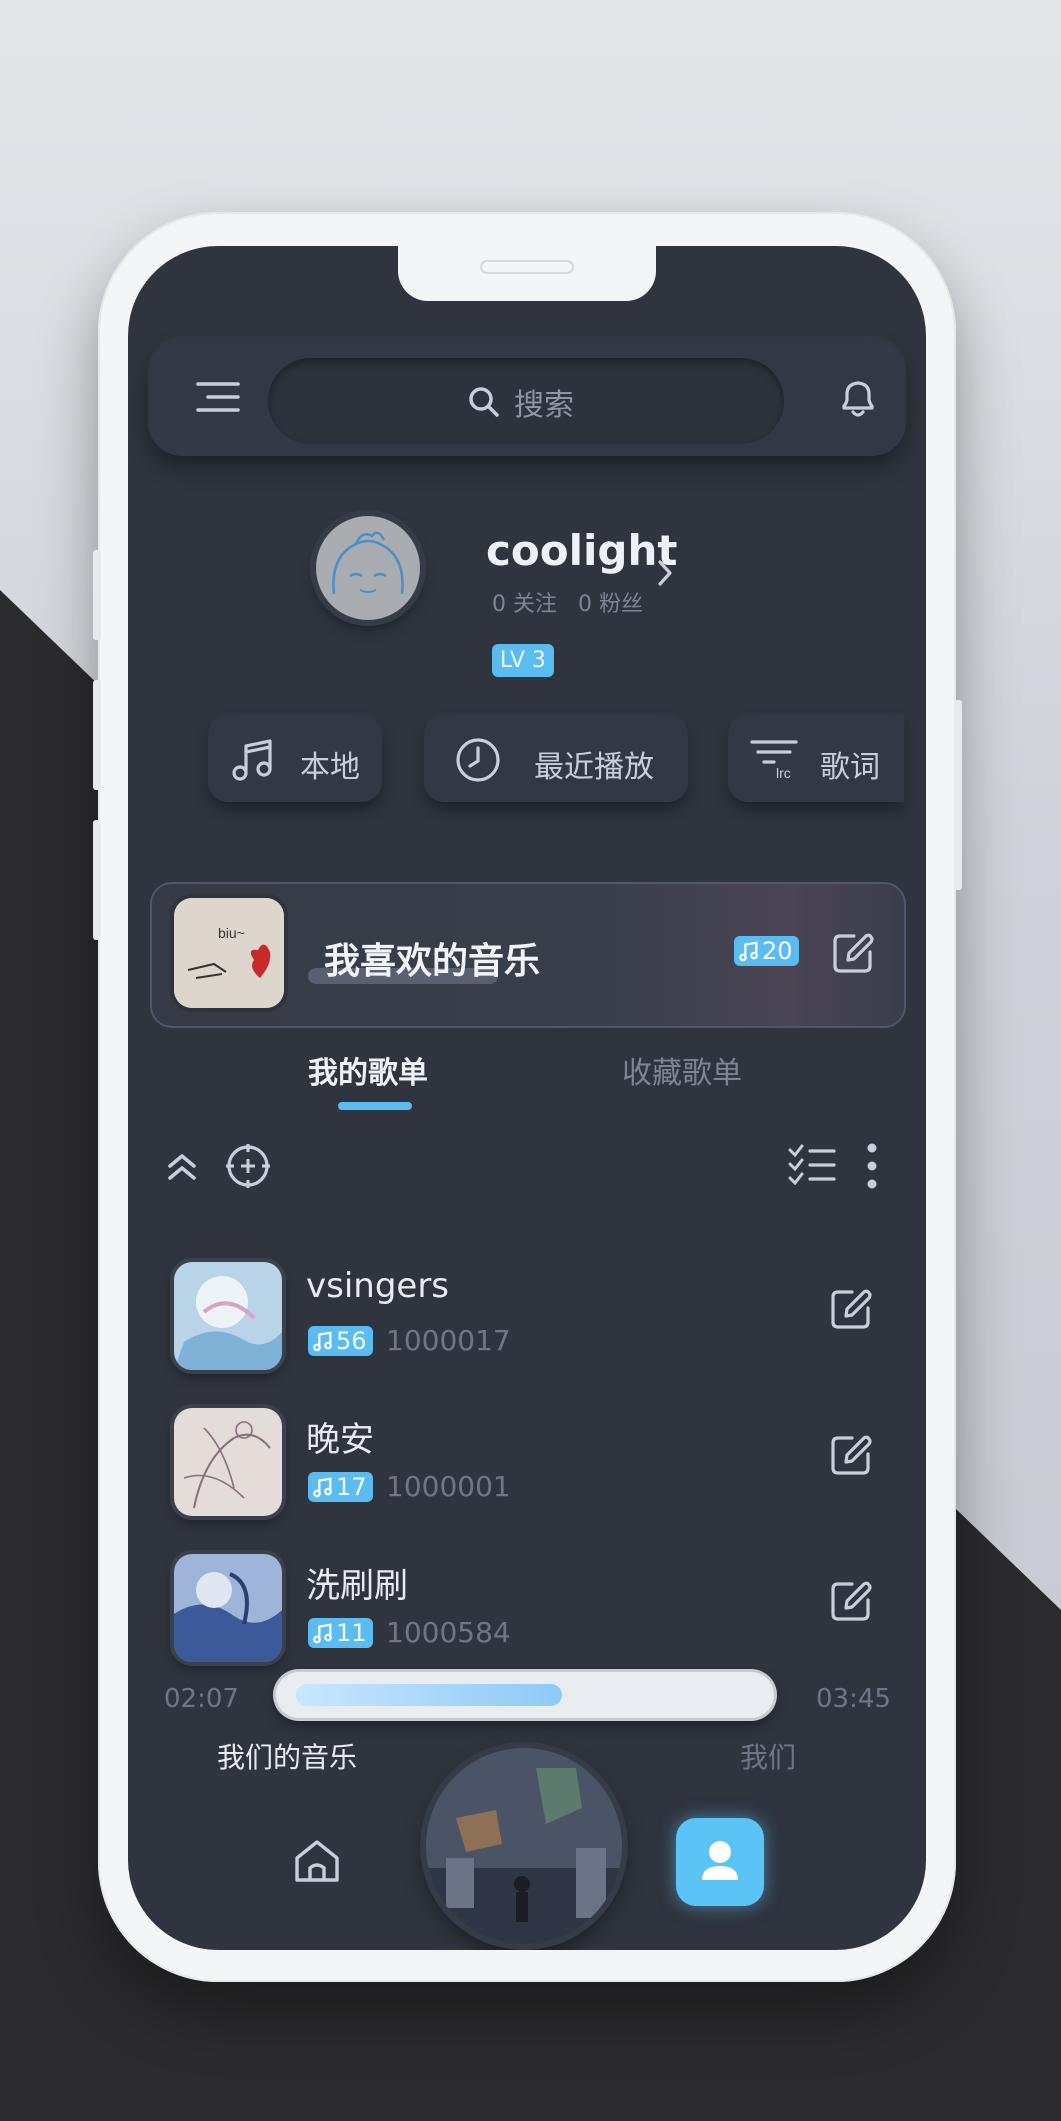 This screenshot has width=1061, height=2121. What do you see at coordinates (295, 759) in the screenshot?
I see `quick-action-local: 本地` at bounding box center [295, 759].